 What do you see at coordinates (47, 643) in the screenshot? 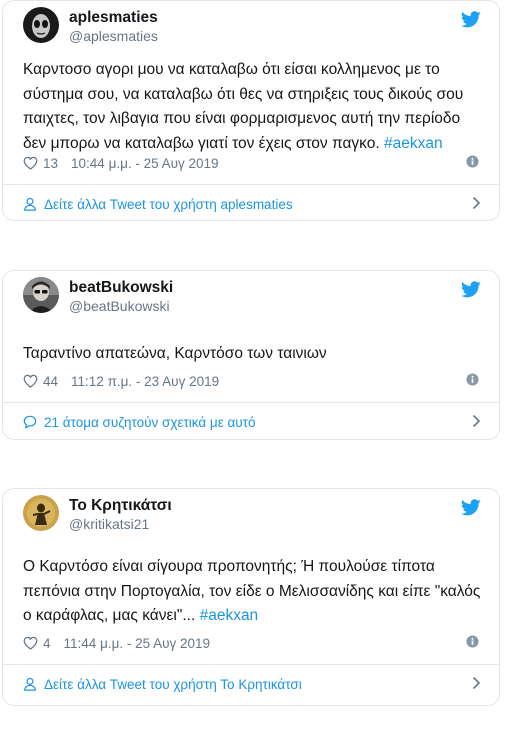
I see `like-count: 4` at bounding box center [47, 643].